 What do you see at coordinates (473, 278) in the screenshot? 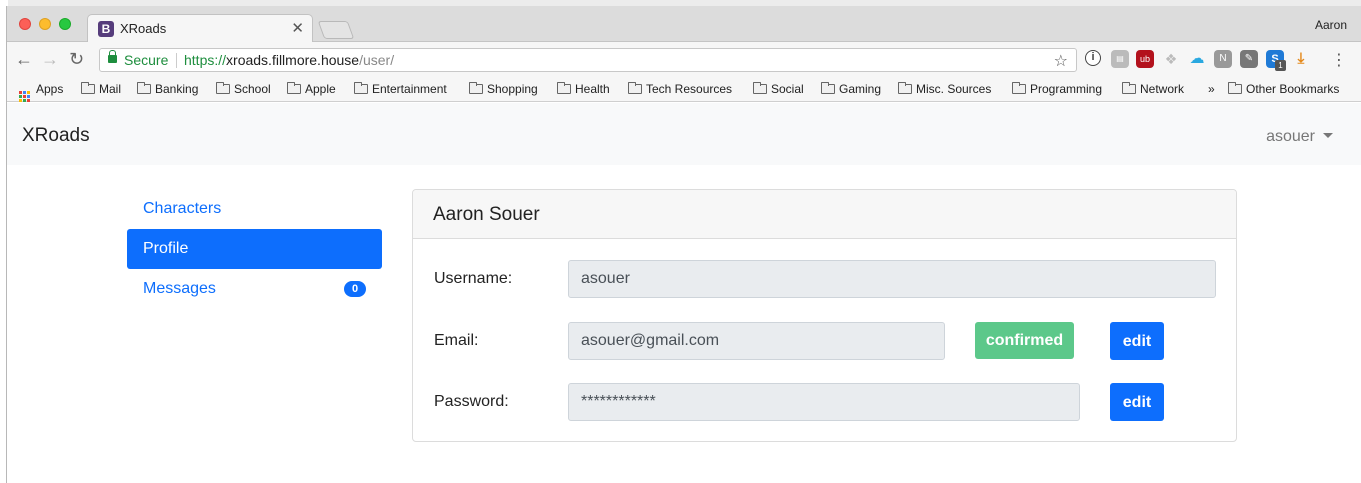
I see `username-label: Username:` at bounding box center [473, 278].